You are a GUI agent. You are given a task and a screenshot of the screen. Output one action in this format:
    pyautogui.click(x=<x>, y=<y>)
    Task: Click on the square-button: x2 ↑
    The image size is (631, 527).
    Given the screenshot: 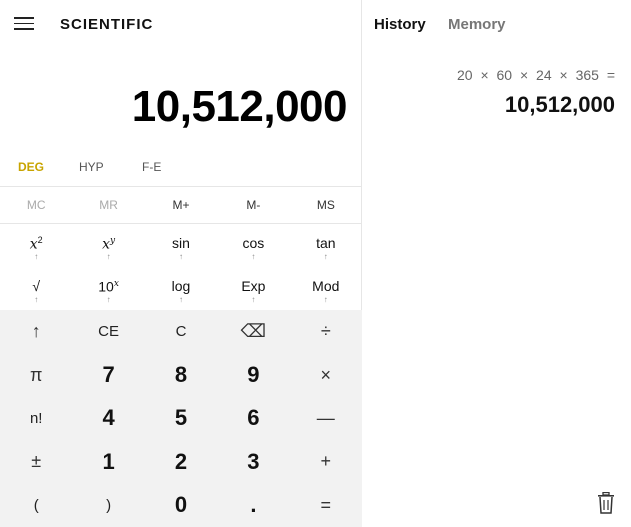 What is the action you would take?
    pyautogui.click(x=36, y=245)
    